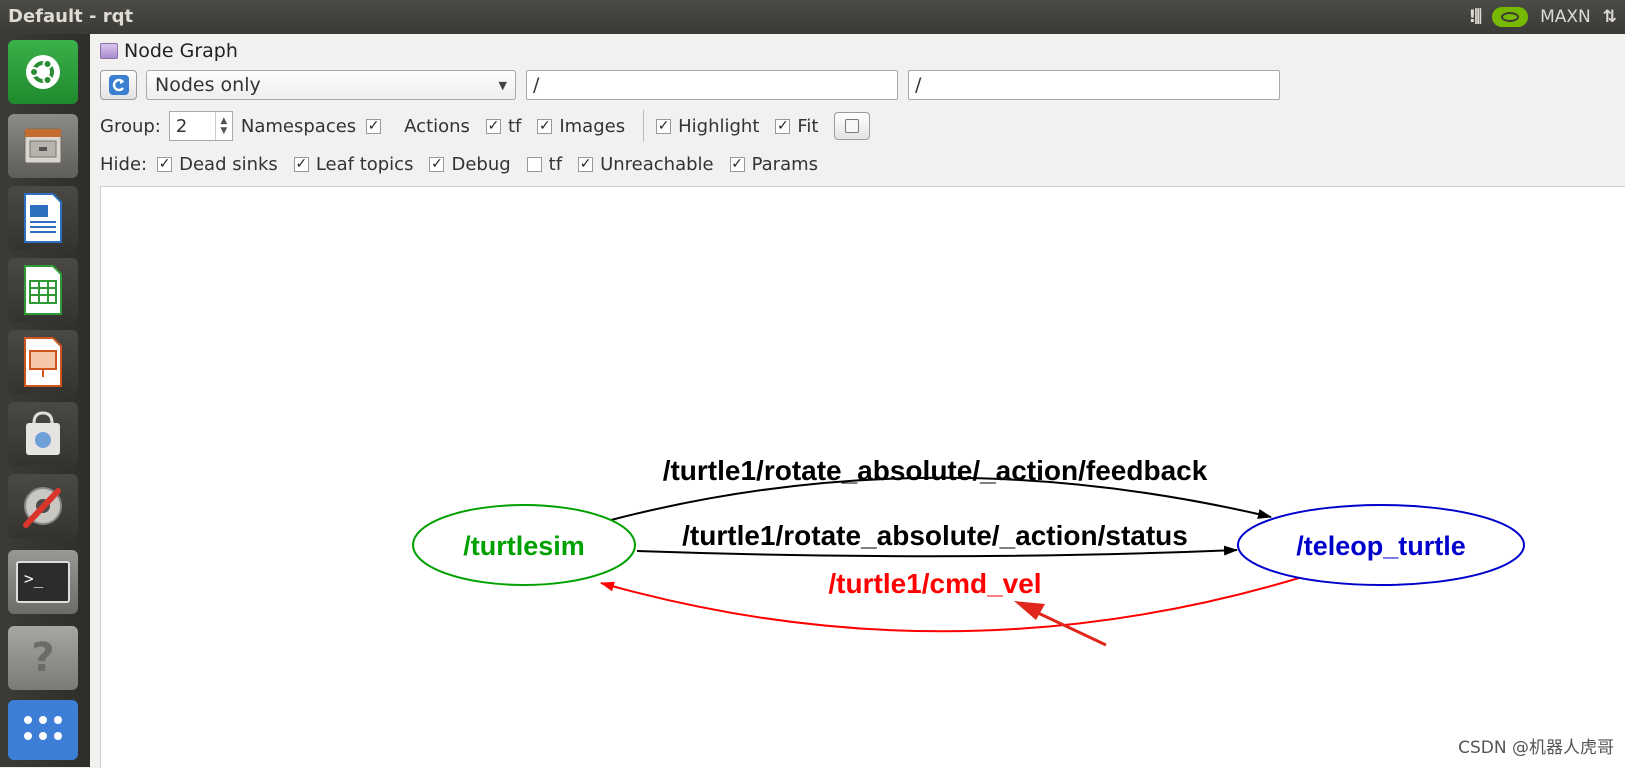 The image size is (1625, 768). What do you see at coordinates (45, 400) in the screenshot?
I see `launcher-bar: >_ ?` at bounding box center [45, 400].